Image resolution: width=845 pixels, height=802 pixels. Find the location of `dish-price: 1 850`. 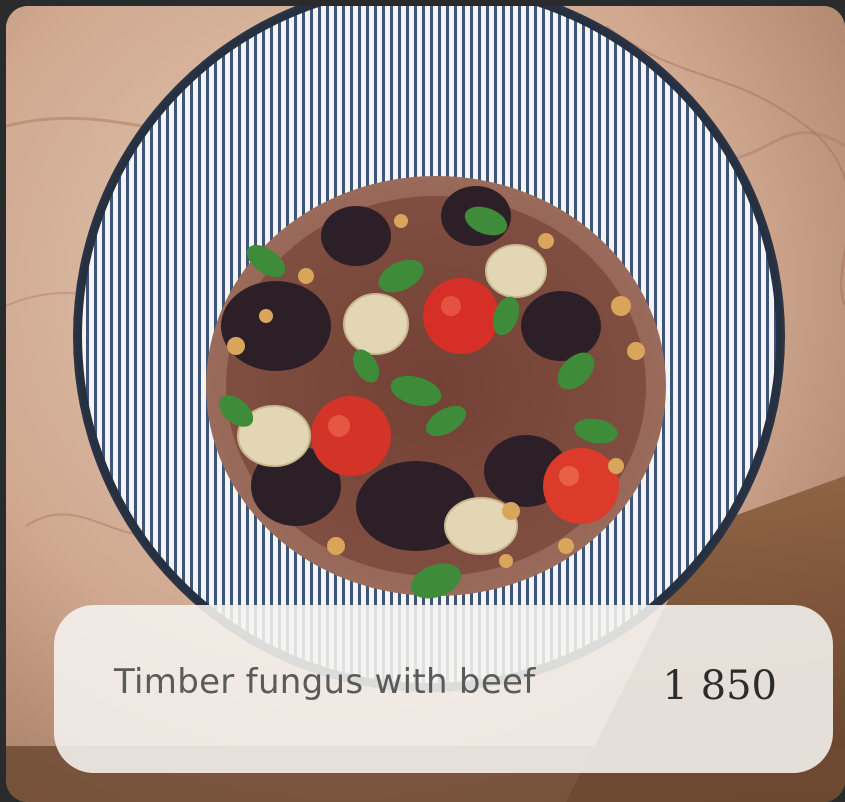

dish-price: 1 850 is located at coordinates (719, 686).